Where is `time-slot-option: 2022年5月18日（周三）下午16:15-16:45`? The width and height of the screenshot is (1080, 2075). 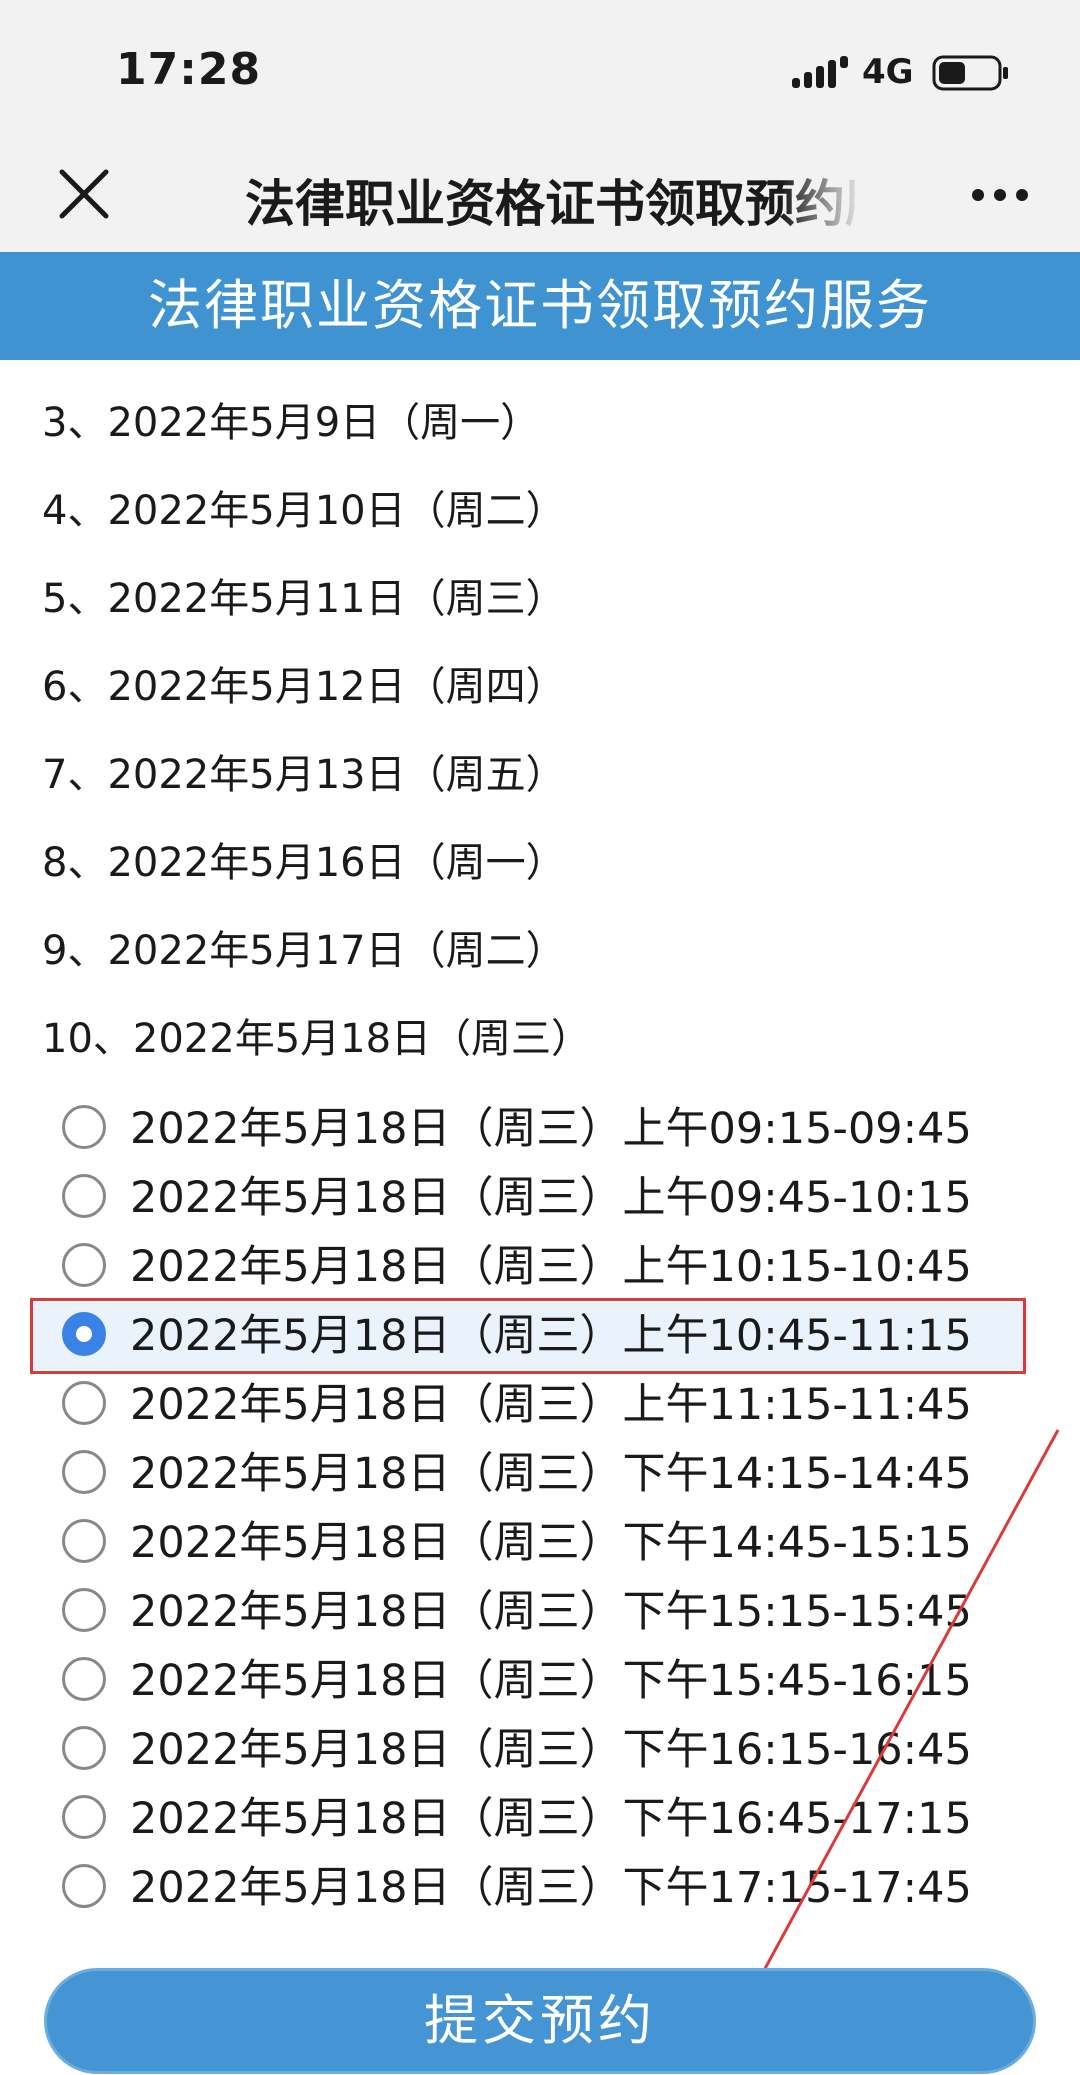 time-slot-option: 2022年5月18日（周三）下午16:15-16:45 is located at coordinates (529, 1750).